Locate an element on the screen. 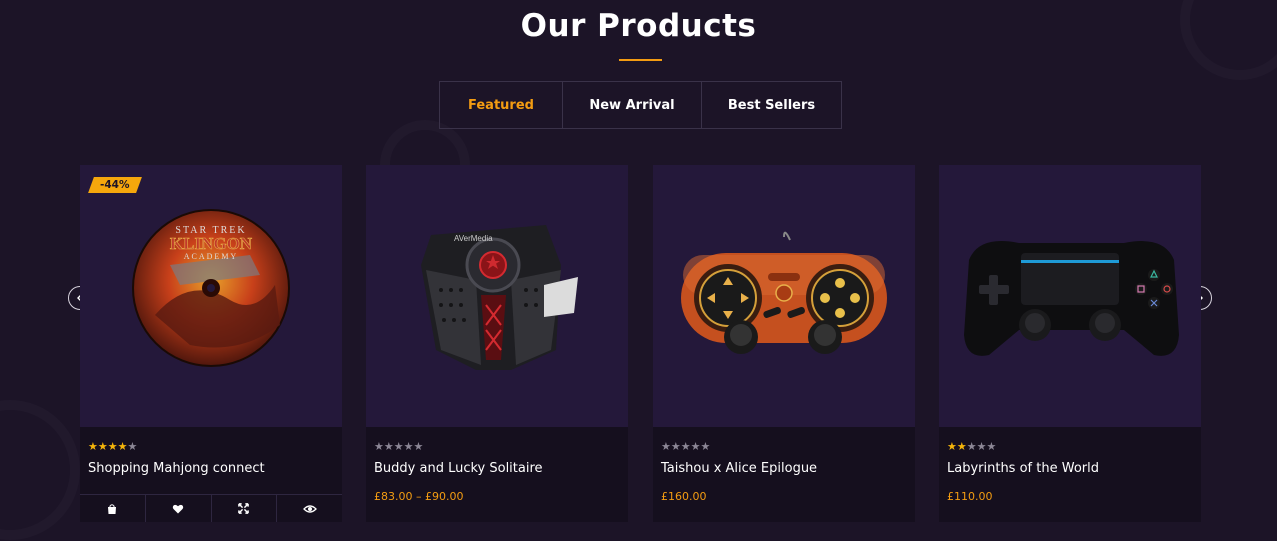  tab-featured: Featured is located at coordinates (501, 105).